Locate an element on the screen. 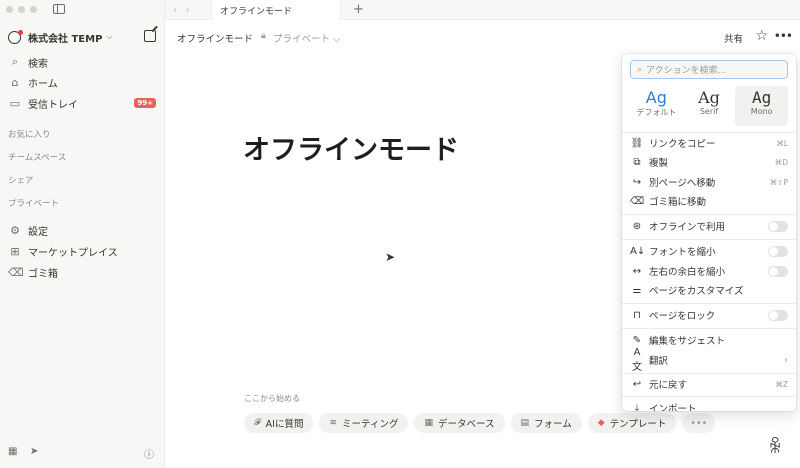 The width and height of the screenshot is (800, 468). breadcrumb-private: プライベート ⌵ is located at coordinates (306, 38).